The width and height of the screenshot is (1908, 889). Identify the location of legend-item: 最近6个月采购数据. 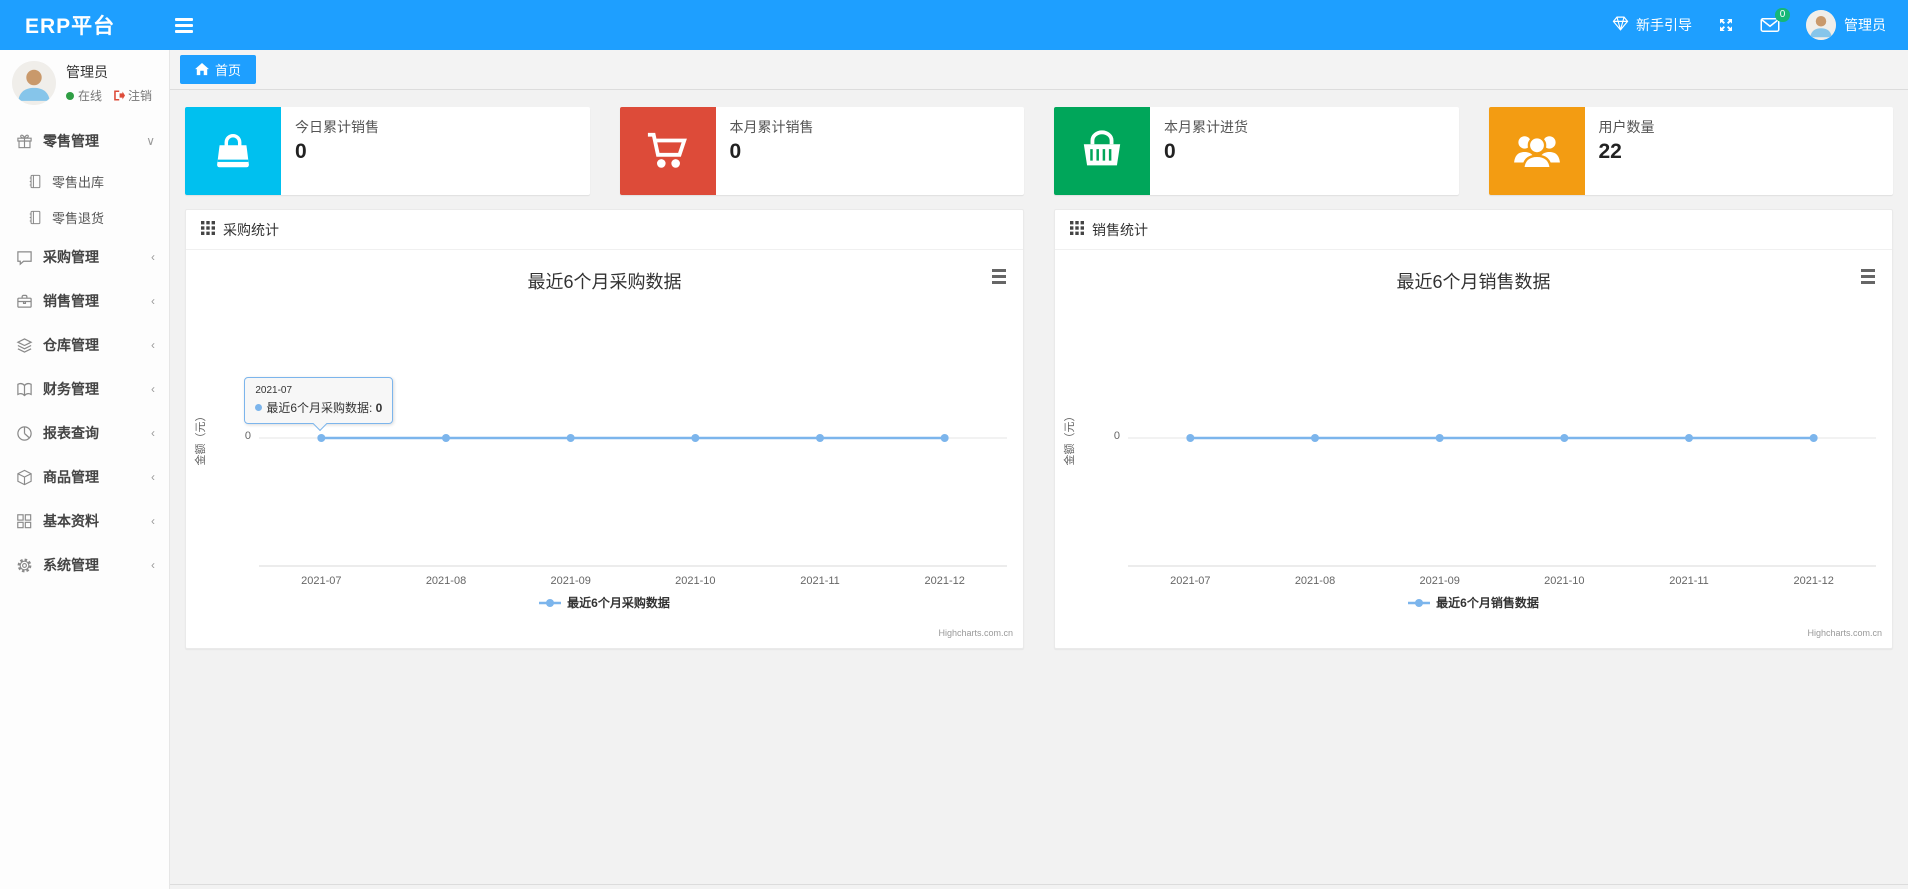
(604, 602).